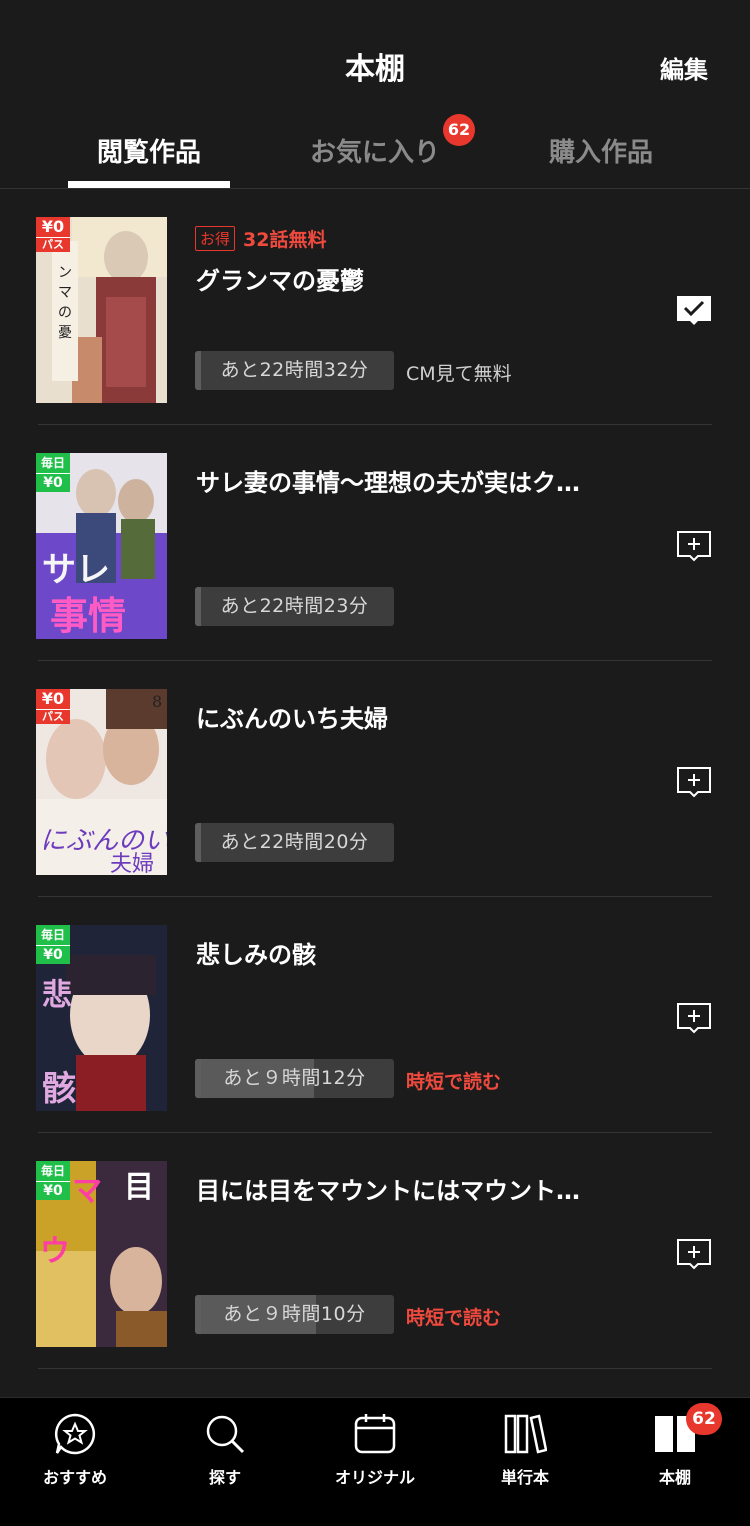 The height and width of the screenshot is (1526, 750). What do you see at coordinates (132, 863) in the screenshot?
I see `svg-text: 夫婦` at bounding box center [132, 863].